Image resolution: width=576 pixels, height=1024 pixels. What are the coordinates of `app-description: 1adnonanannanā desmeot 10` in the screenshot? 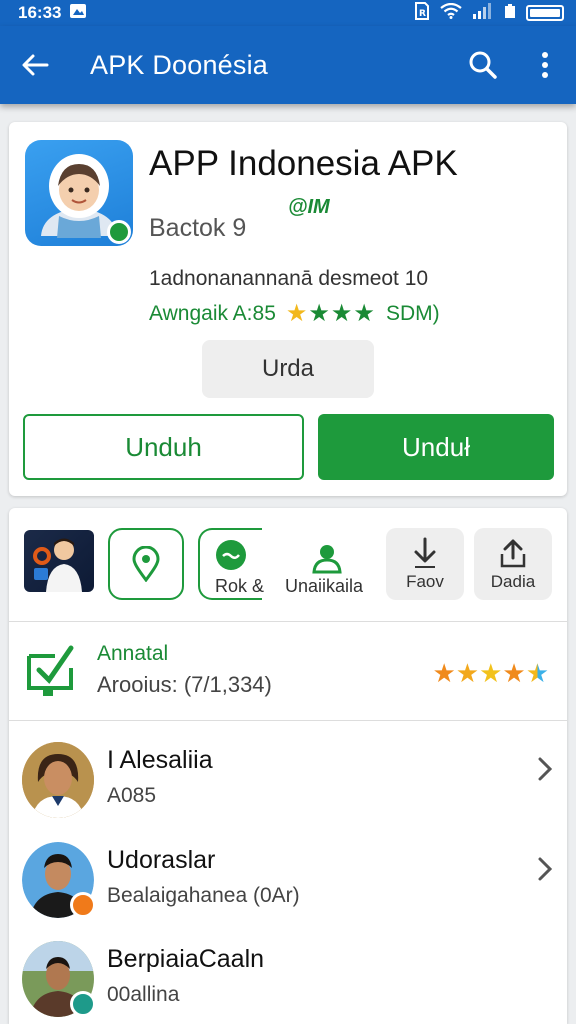 It's located at (289, 278).